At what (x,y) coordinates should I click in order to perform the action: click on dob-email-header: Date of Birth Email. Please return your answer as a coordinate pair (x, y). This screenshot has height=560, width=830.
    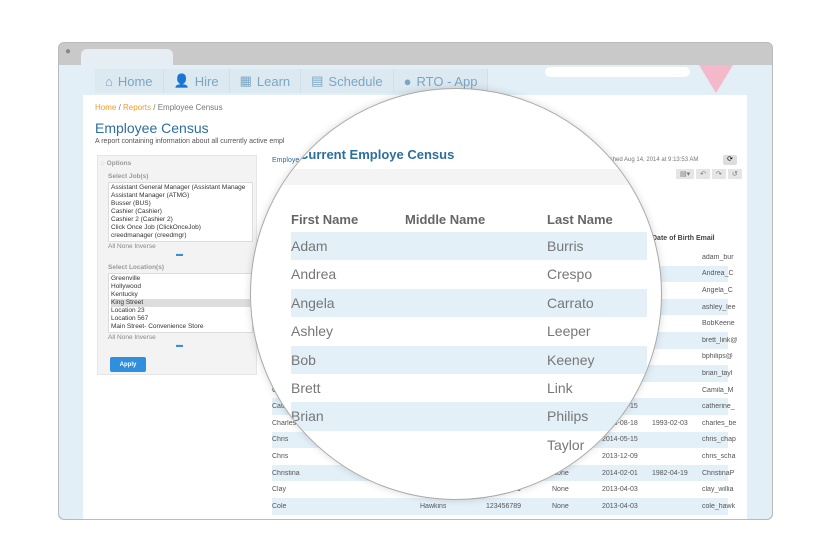
    Looking at the image, I should click on (683, 238).